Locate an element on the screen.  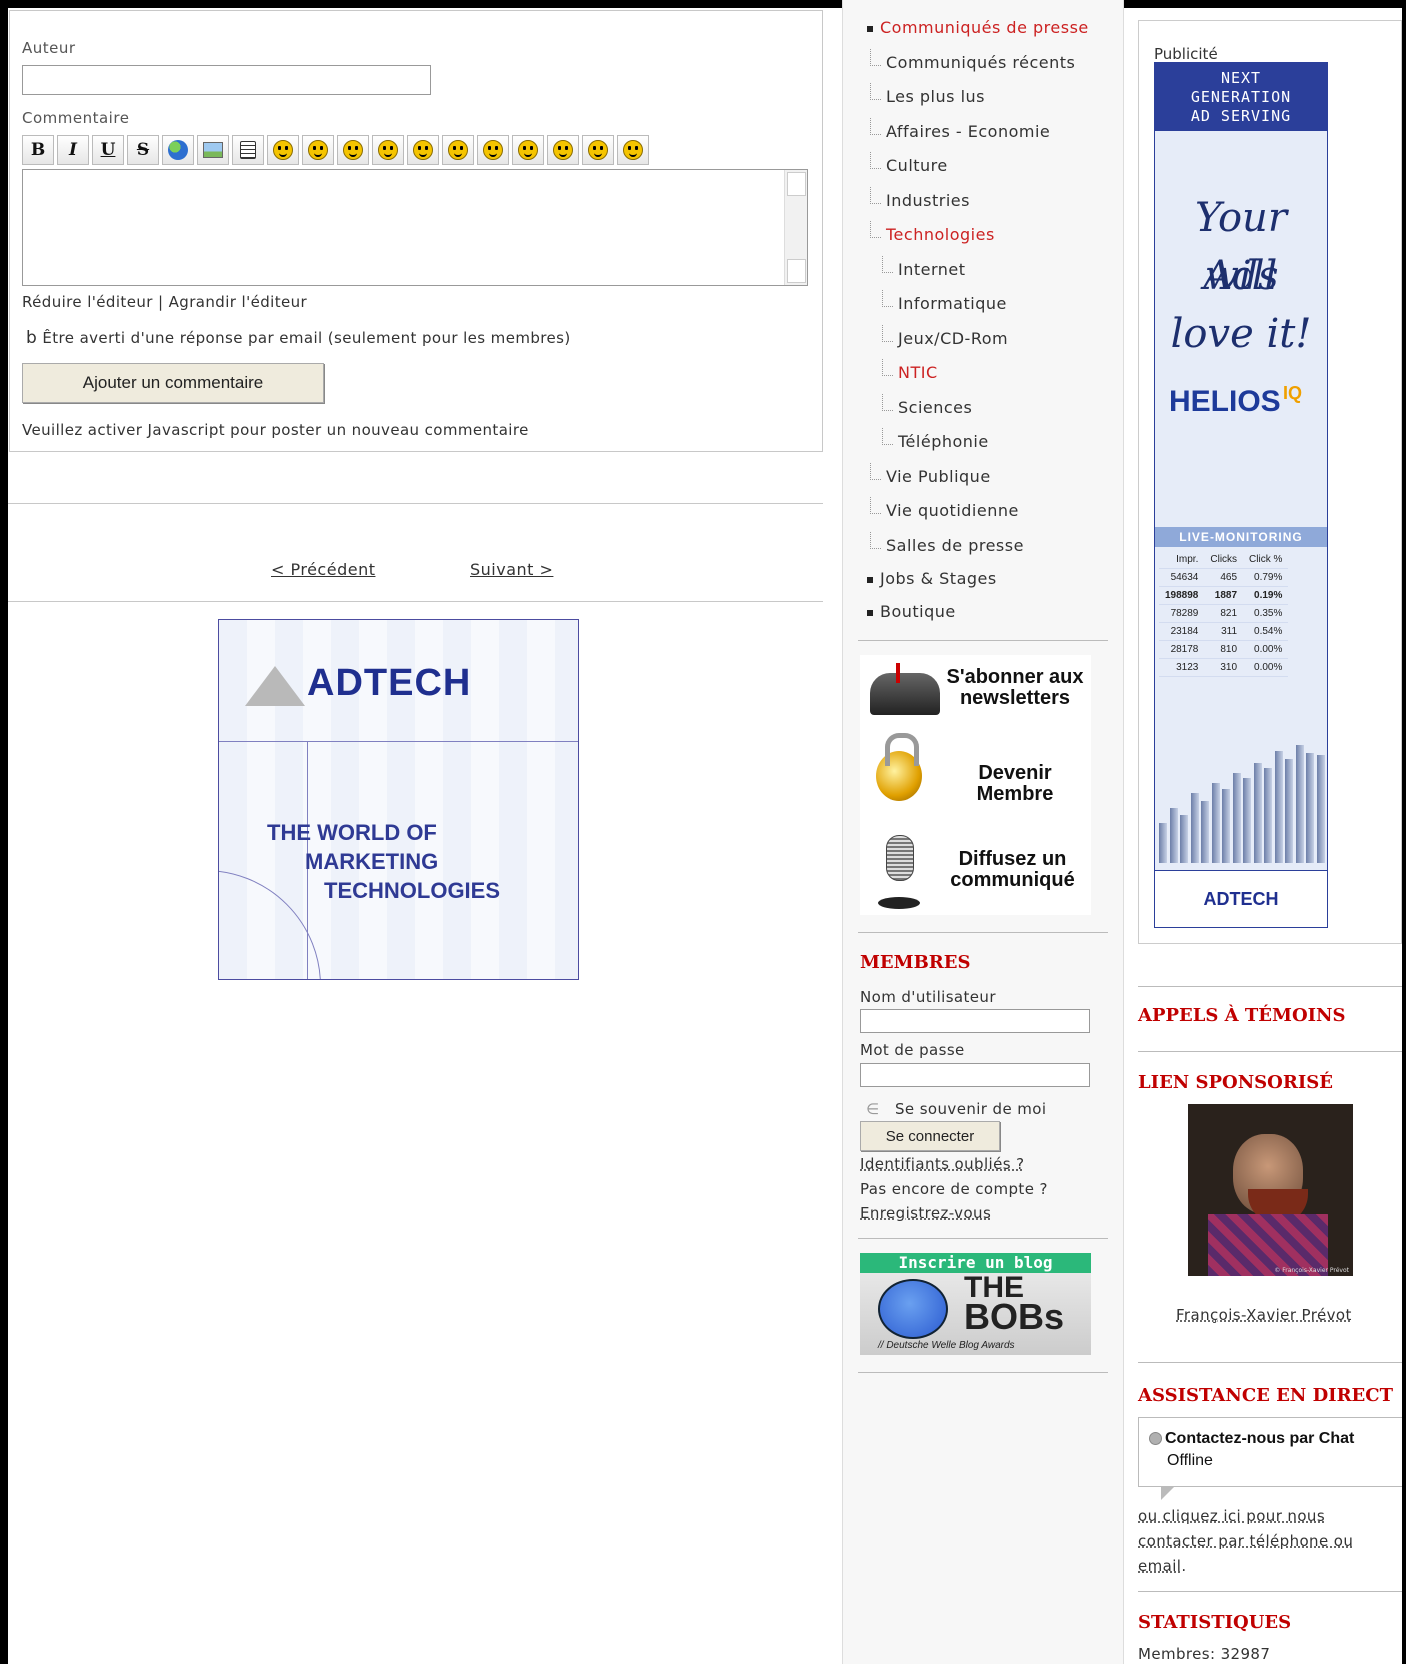
previous-link: < Précédent is located at coordinates (323, 569).